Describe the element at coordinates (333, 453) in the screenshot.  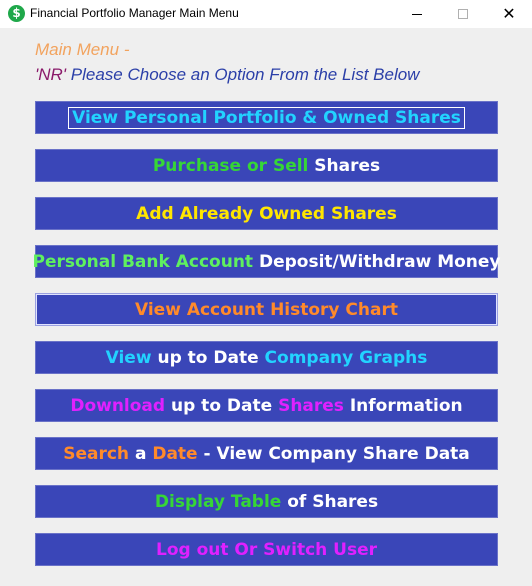
I see `button-label-part: - View Company Share Data` at that location.